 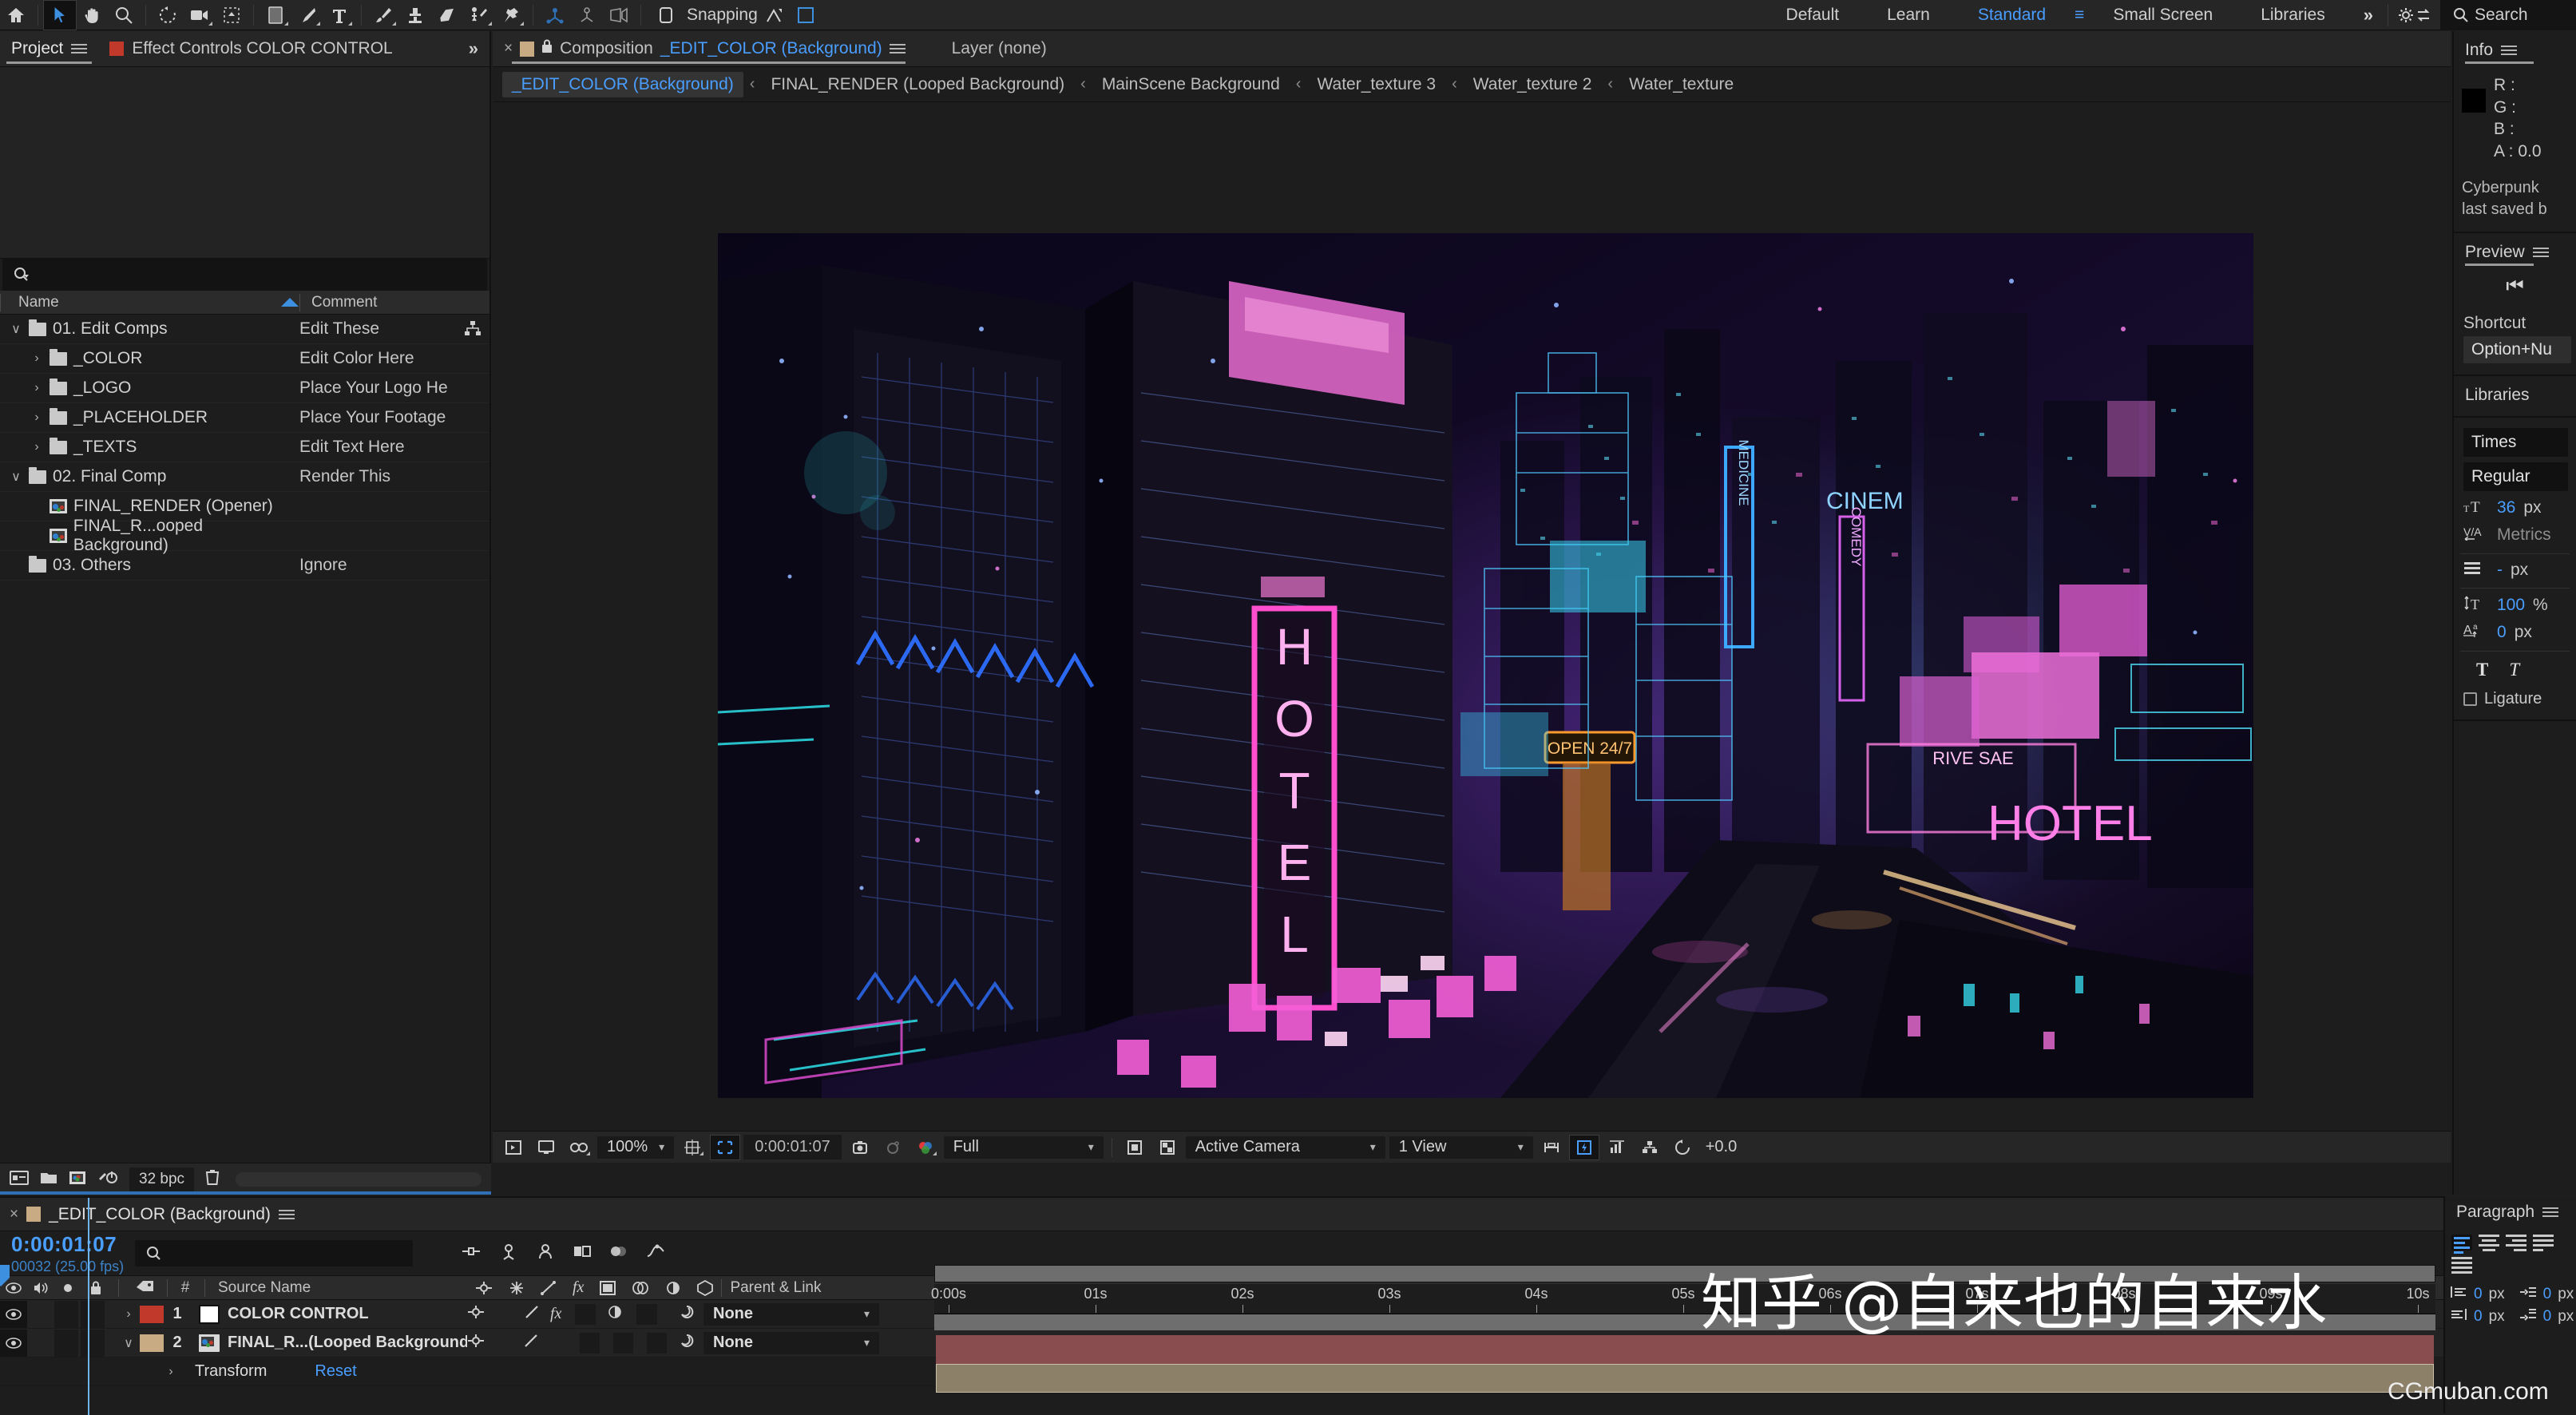 I want to click on close-icon: ×, so click(x=509, y=48).